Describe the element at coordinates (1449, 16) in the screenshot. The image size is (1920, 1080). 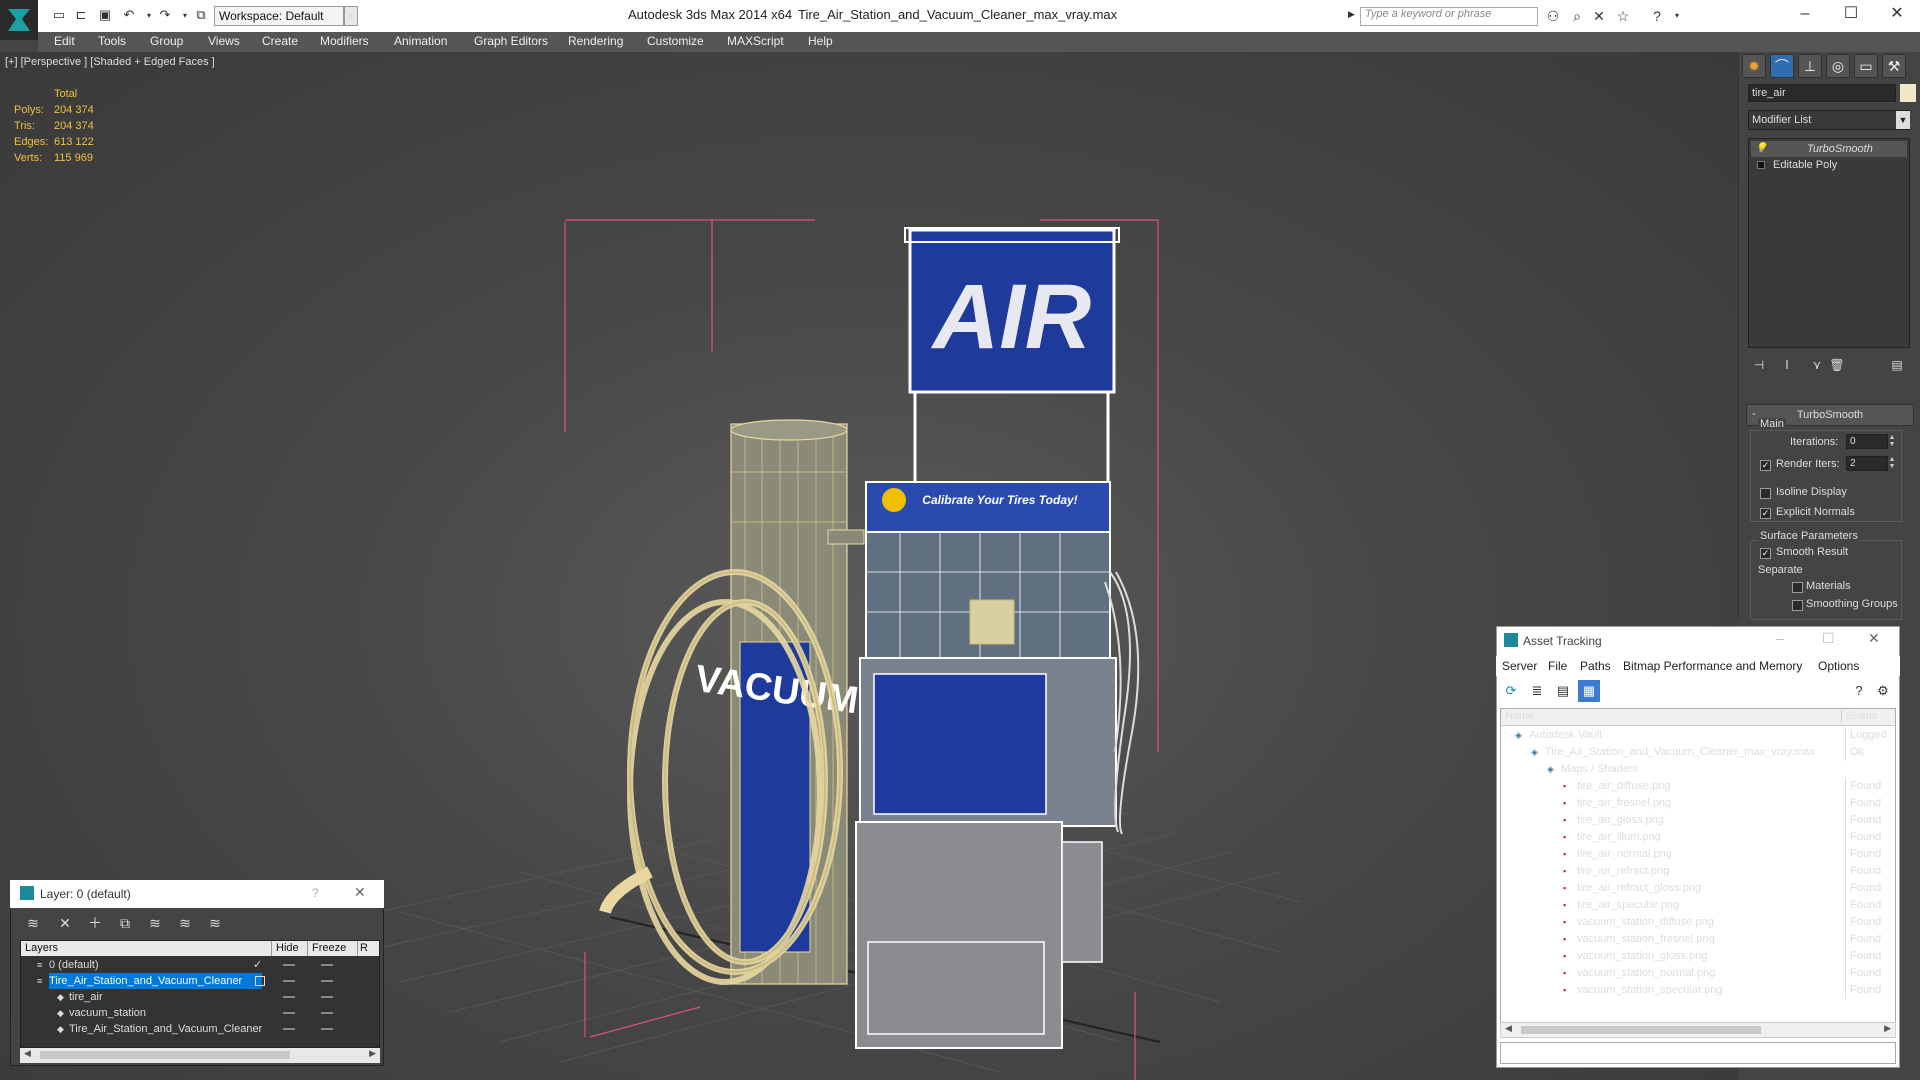
I see `search-input: Type a keyword or phrase` at that location.